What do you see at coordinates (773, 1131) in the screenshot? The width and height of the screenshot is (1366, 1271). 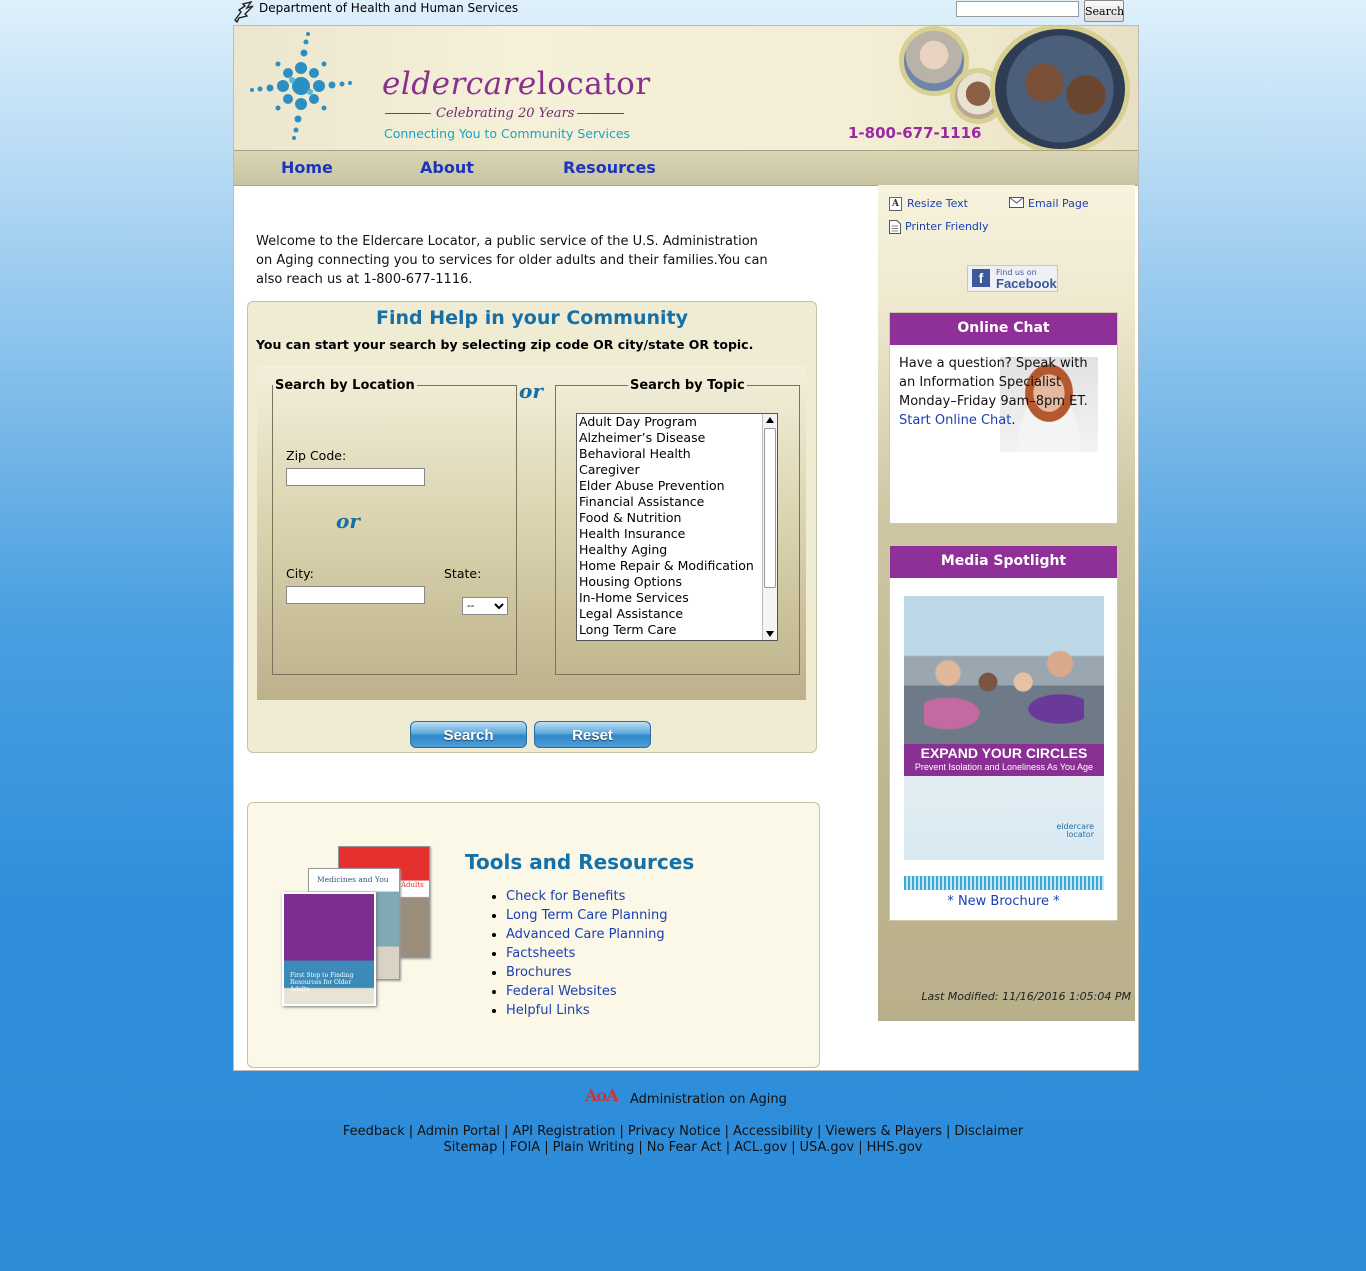 I see `footer-link-accessibility: Accessibility` at bounding box center [773, 1131].